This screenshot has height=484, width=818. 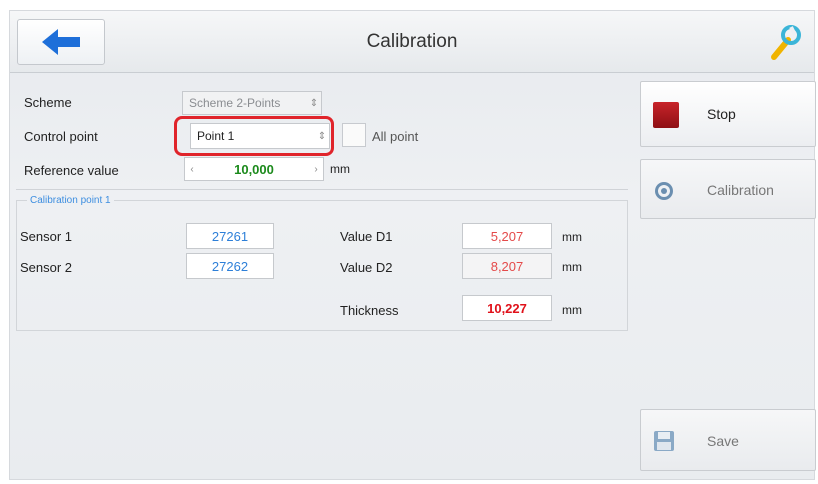 I want to click on calibration-button: Calibration, so click(x=728, y=189).